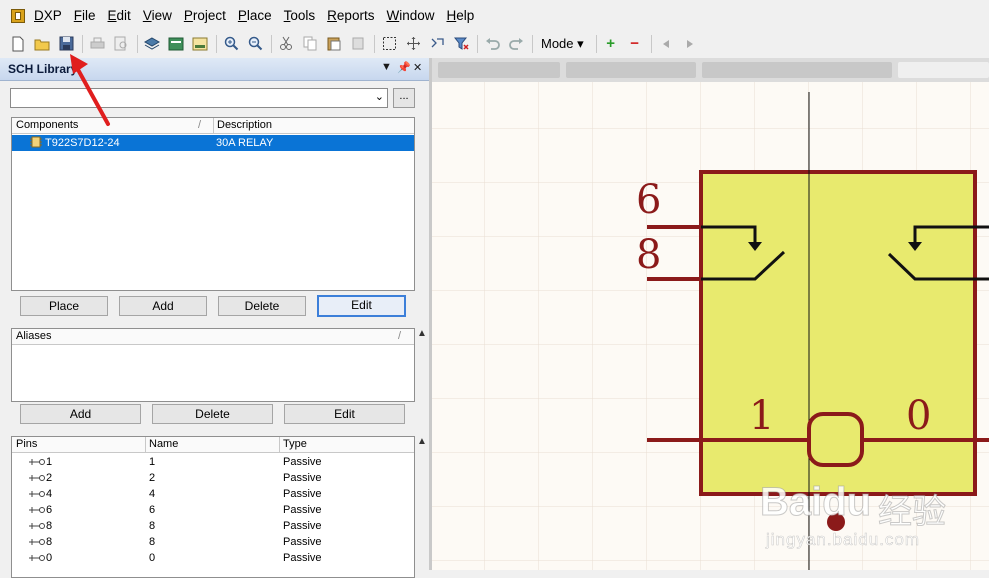 The width and height of the screenshot is (989, 578). I want to click on document-tab-bar, so click(710, 70).